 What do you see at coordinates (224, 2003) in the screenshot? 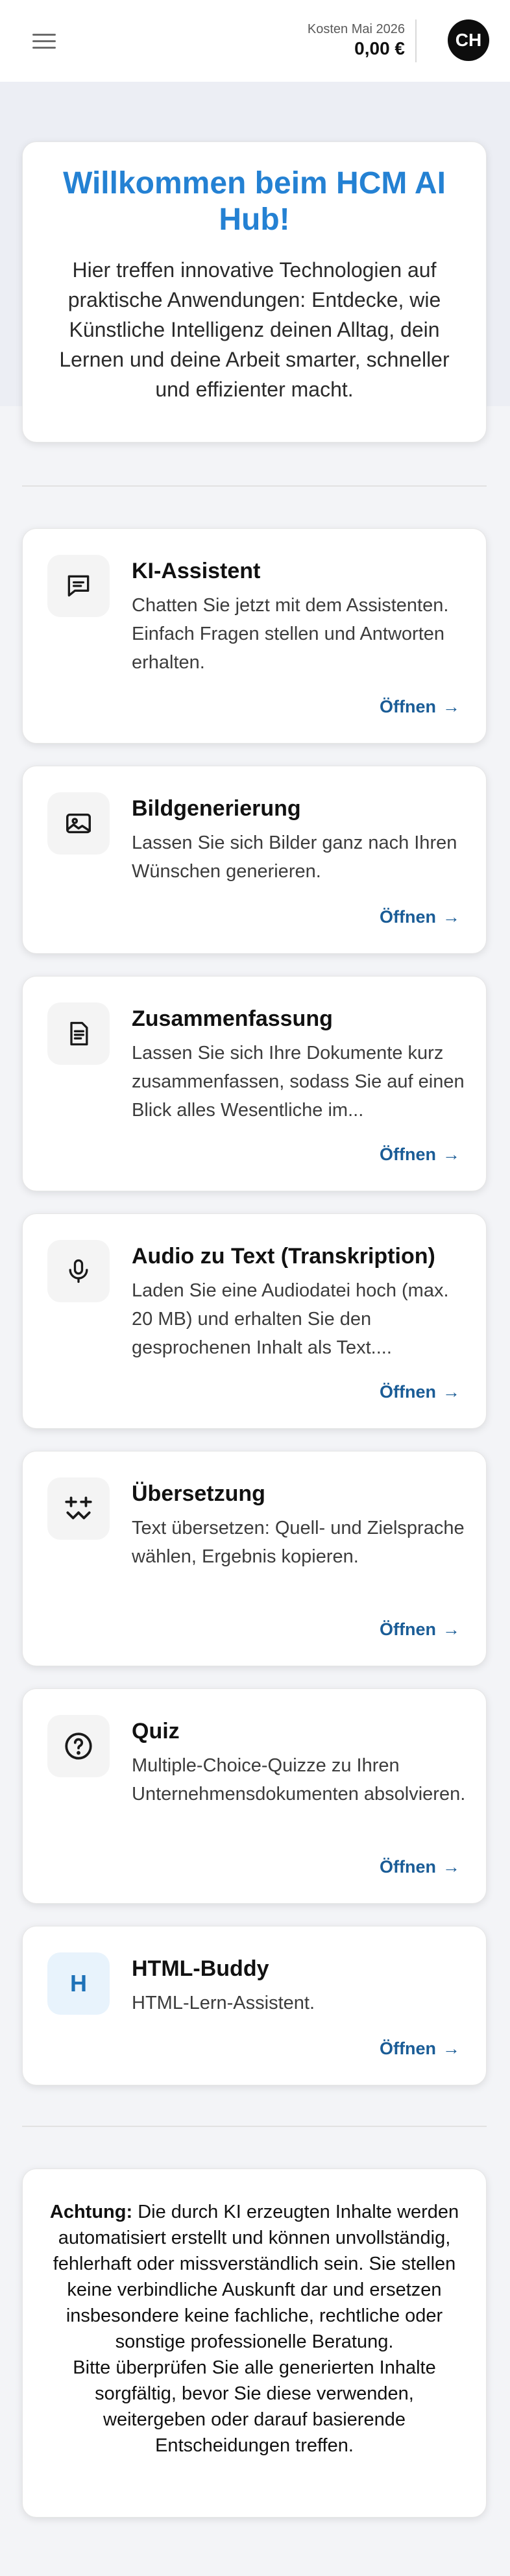
I see `tool-description: HTML-Lern-Assistent.` at bounding box center [224, 2003].